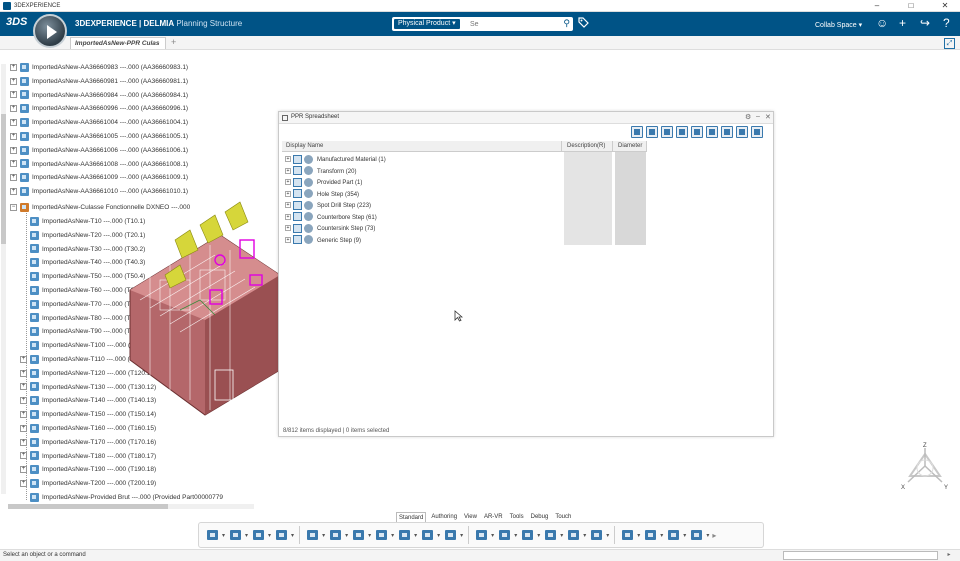 Image resolution: width=960 pixels, height=561 pixels. What do you see at coordinates (588, 146) in the screenshot?
I see `column-description: Description(R)` at bounding box center [588, 146].